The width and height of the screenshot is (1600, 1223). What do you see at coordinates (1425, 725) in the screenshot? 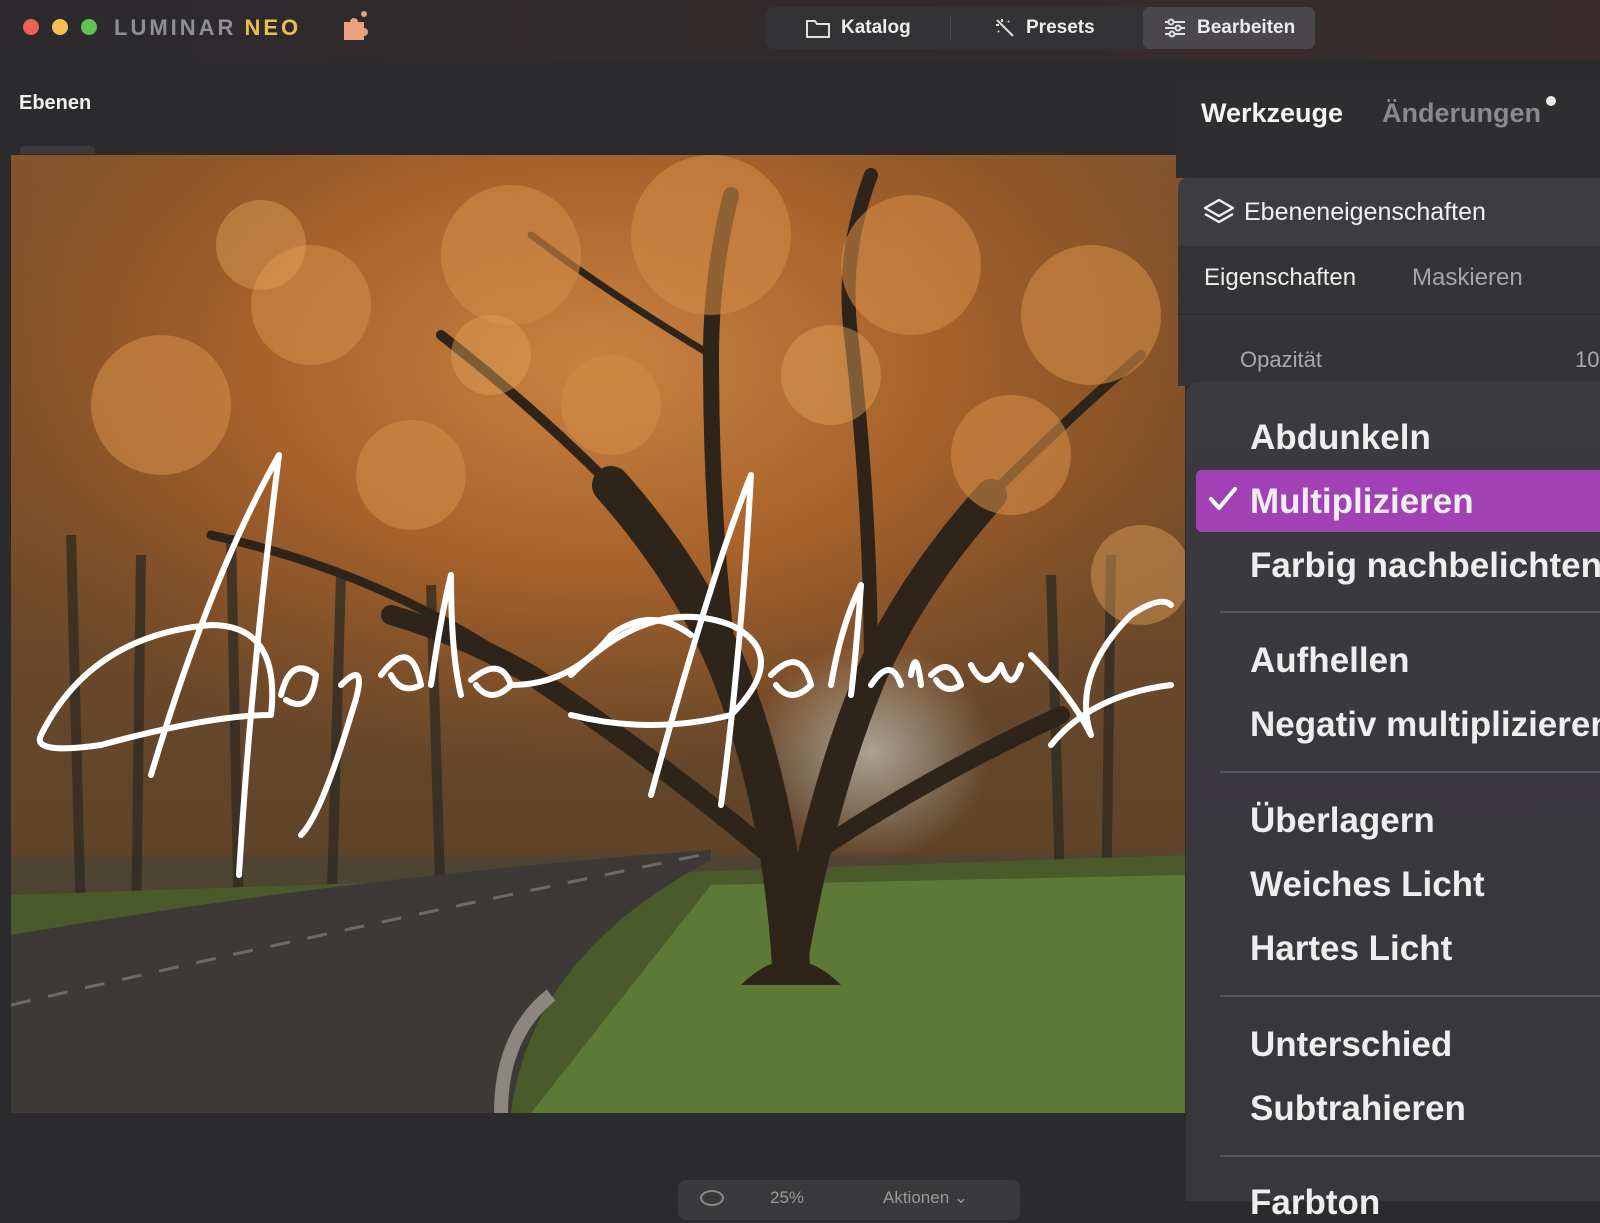
I see `blend-item-negativ-multiplizieren: Negativ multiplizieren` at bounding box center [1425, 725].